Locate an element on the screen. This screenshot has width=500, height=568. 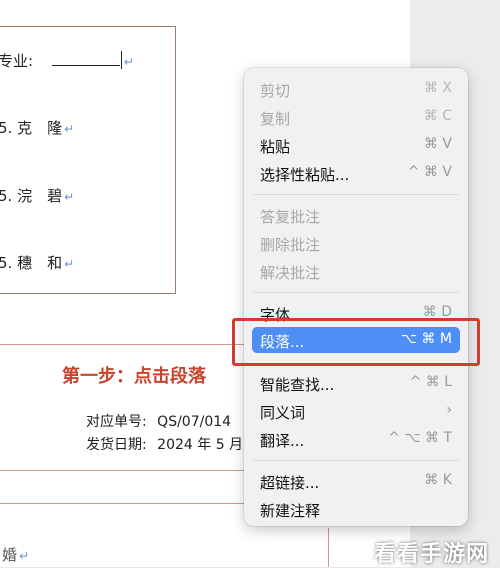
menu-item-reply-comment: 答复批注 is located at coordinates (356, 215).